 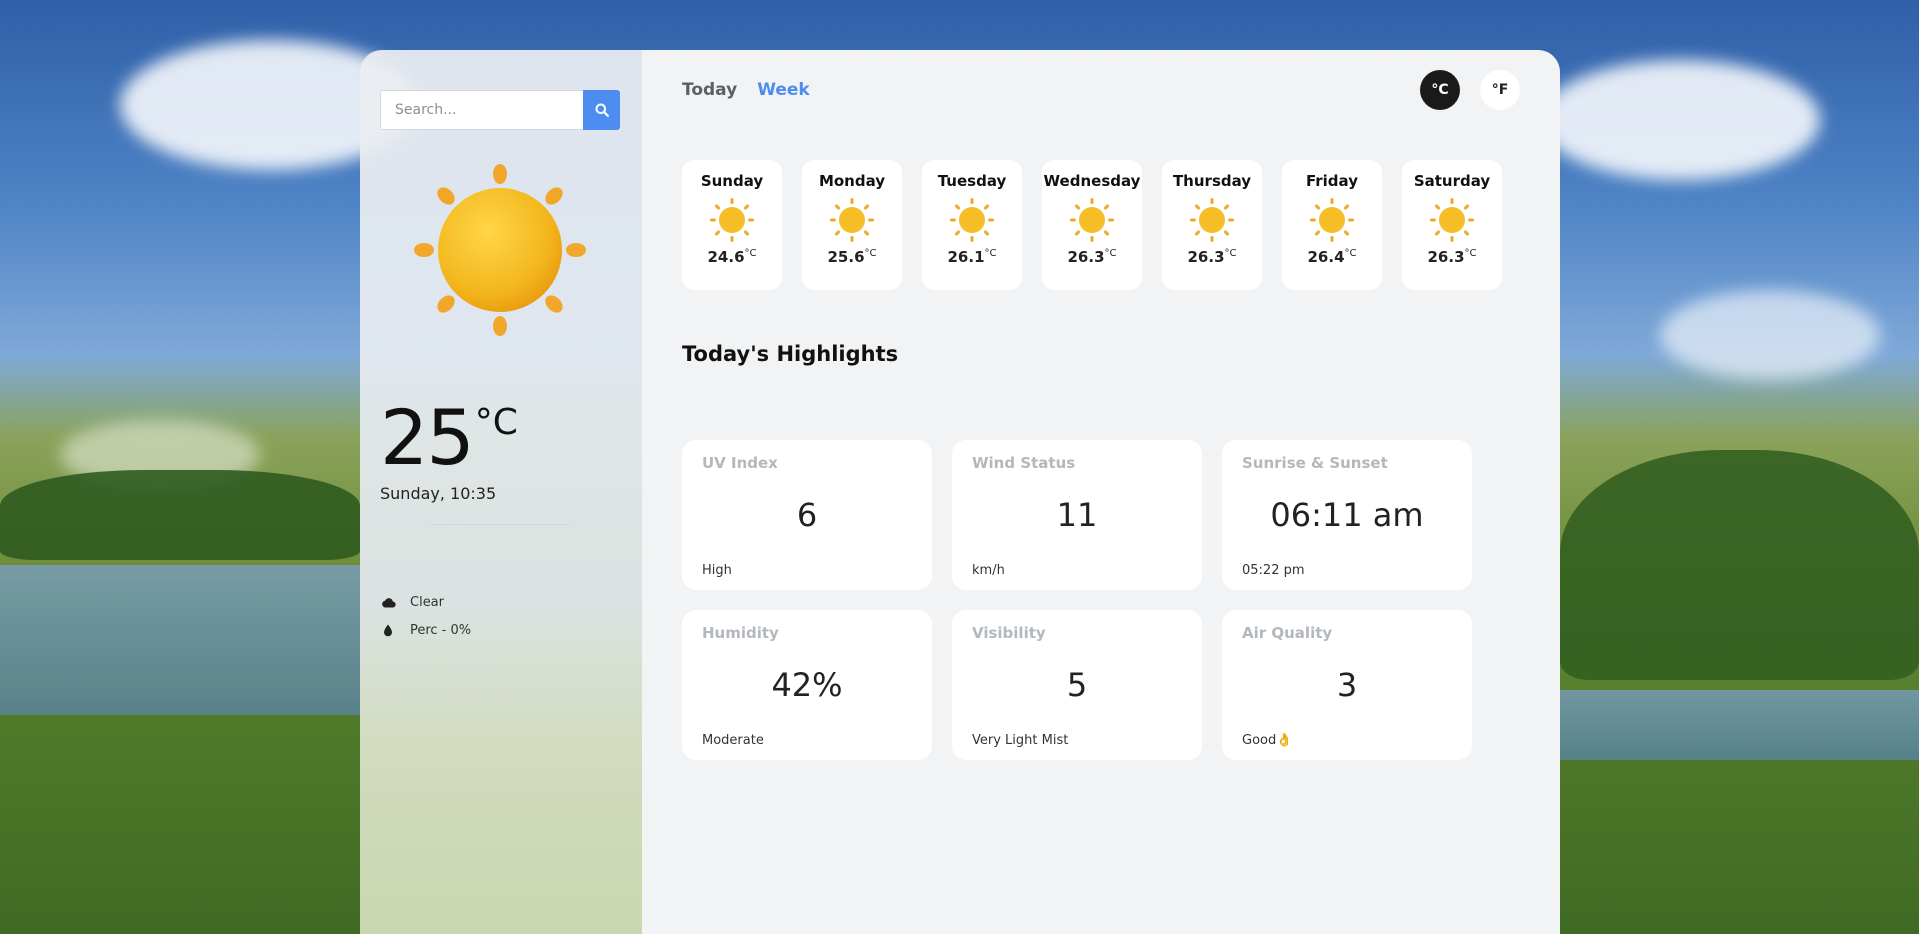 What do you see at coordinates (438, 493) in the screenshot?
I see `current-datetime: Sunday, 10:35` at bounding box center [438, 493].